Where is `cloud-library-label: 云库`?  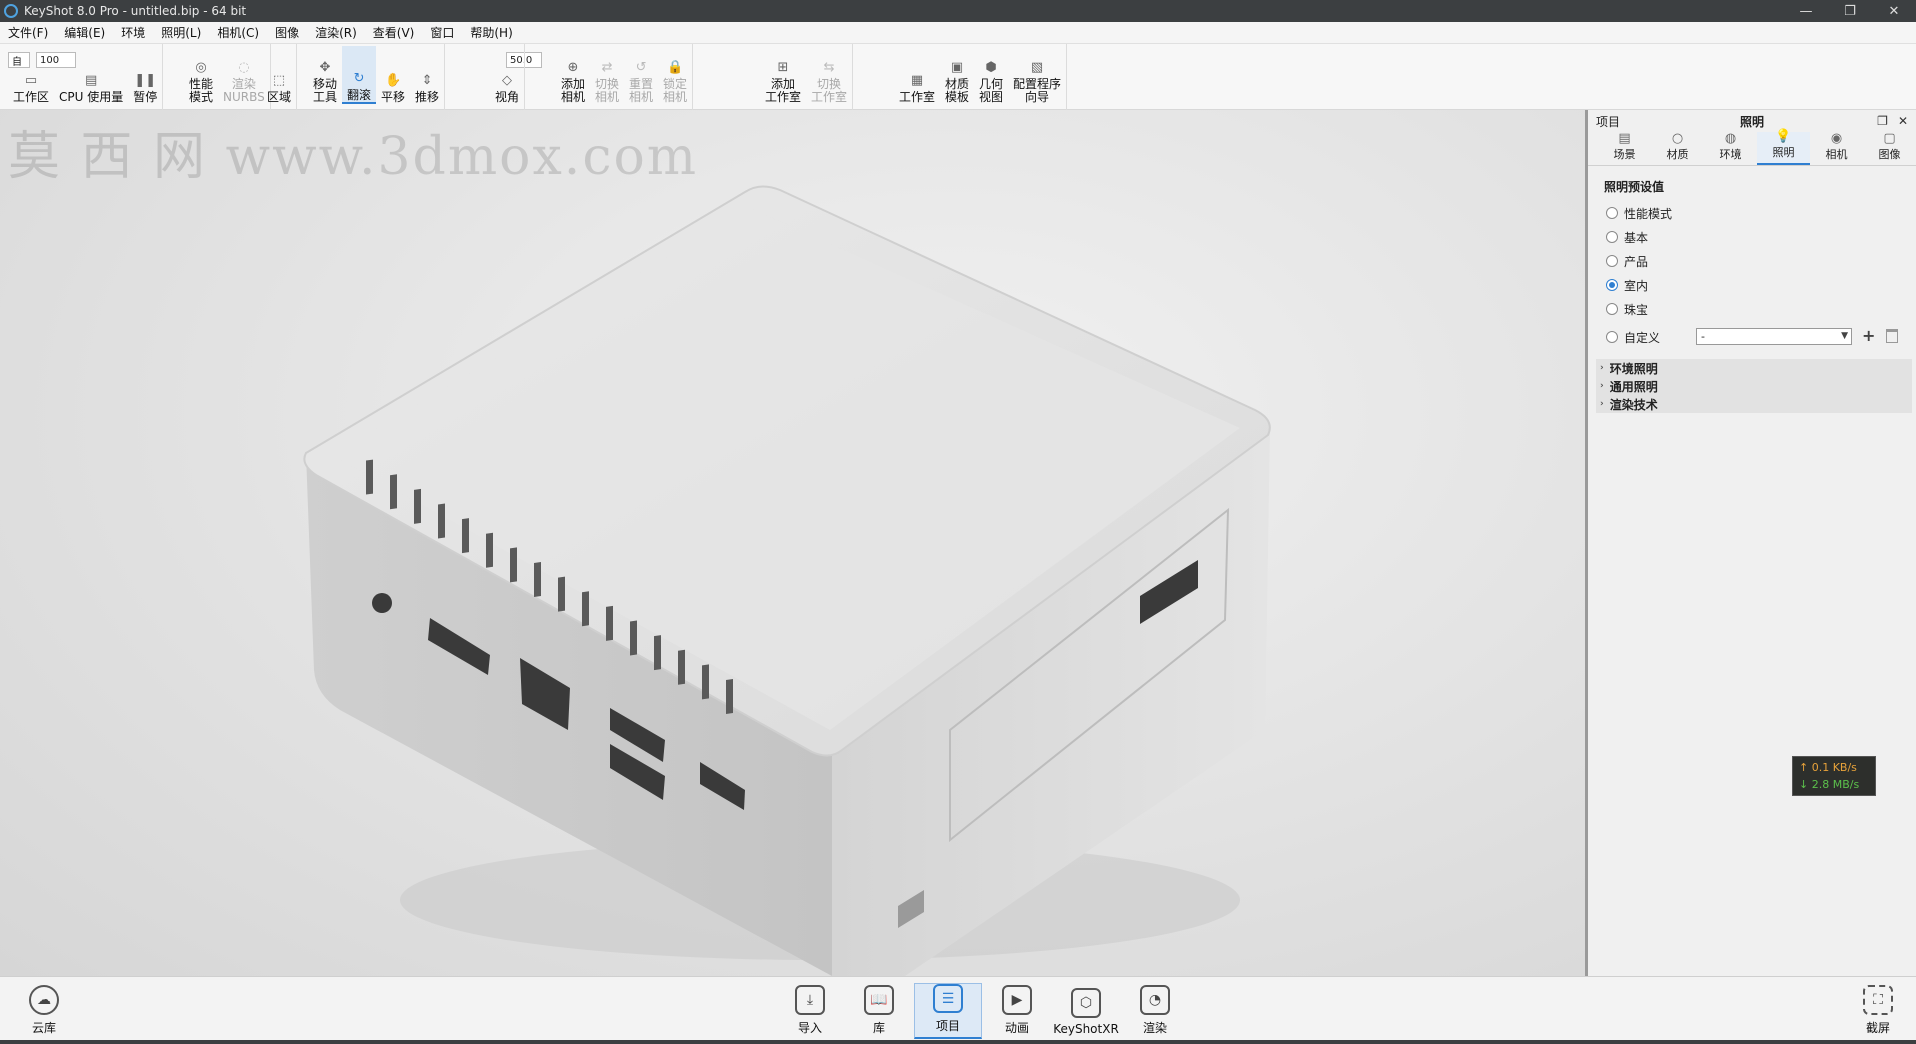
cloud-library-label: 云库 is located at coordinates (43, 1028).